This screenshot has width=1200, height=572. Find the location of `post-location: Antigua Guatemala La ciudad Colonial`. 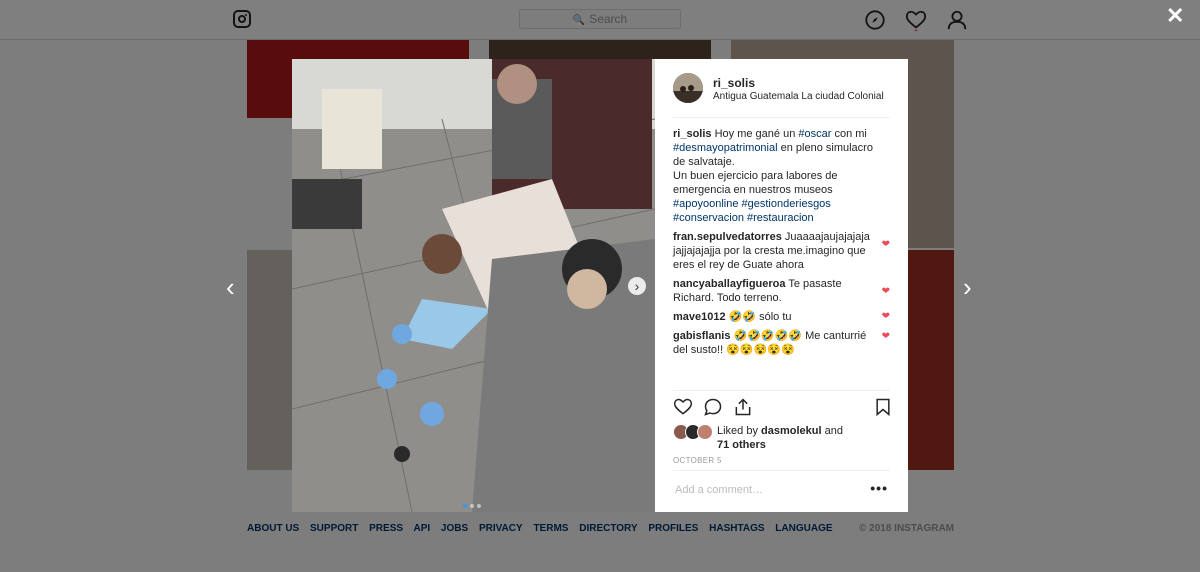

post-location: Antigua Guatemala La ciudad Colonial is located at coordinates (798, 96).